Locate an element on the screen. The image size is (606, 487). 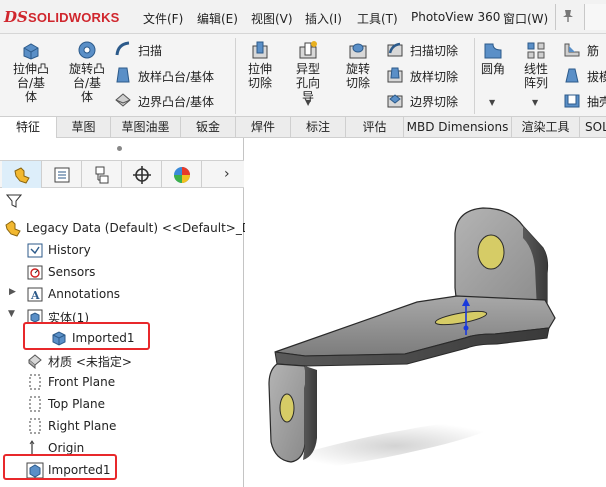
front-plane-label: Front Plane is located at coordinates (82, 382).